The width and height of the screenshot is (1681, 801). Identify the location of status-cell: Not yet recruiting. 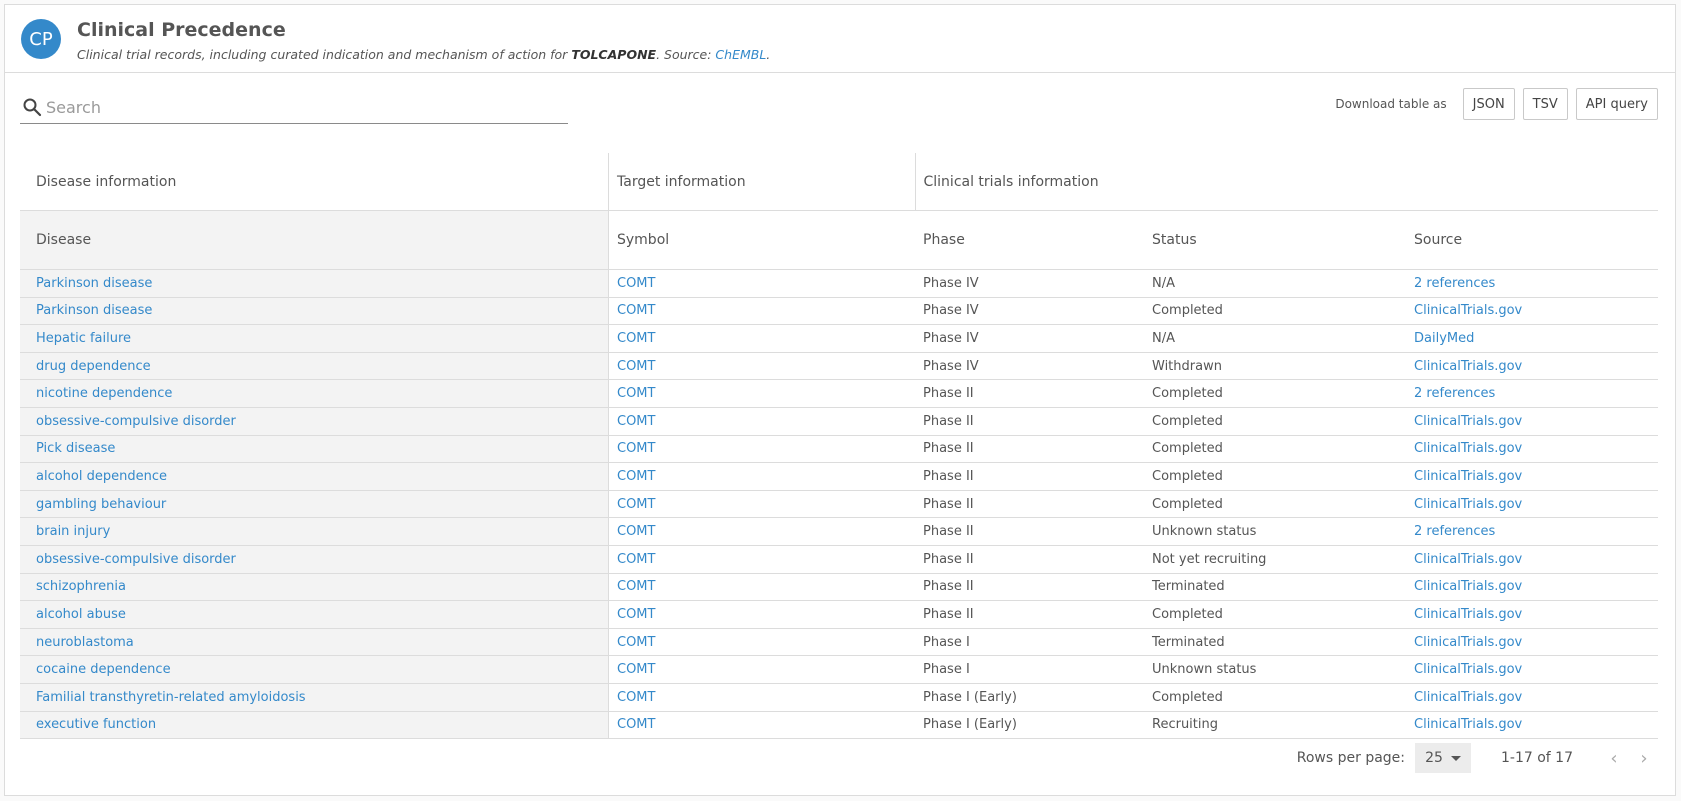
(1209, 559).